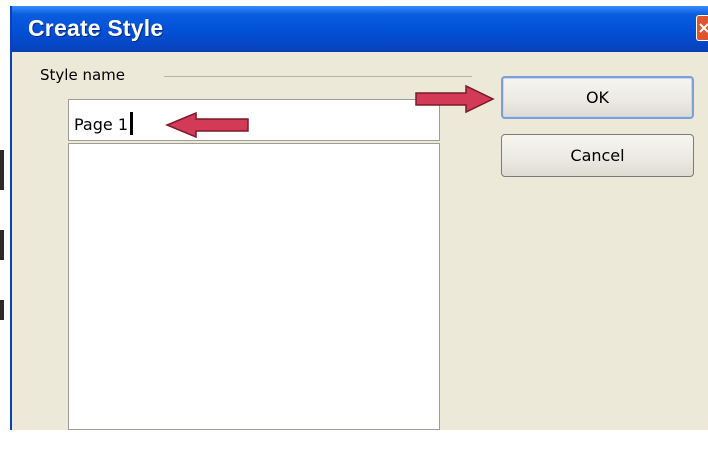  Describe the element at coordinates (318, 76) in the screenshot. I see `group-divider` at that location.